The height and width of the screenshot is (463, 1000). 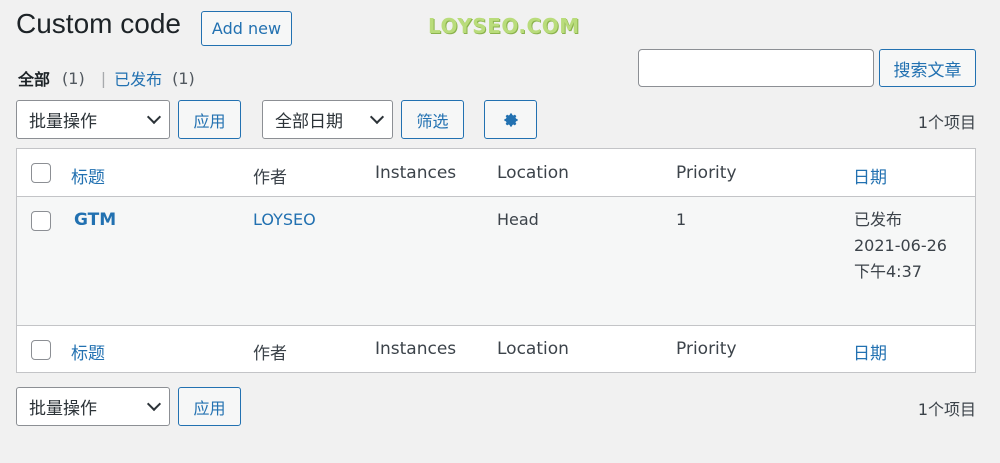 I want to click on row-checkbox, so click(x=41, y=221).